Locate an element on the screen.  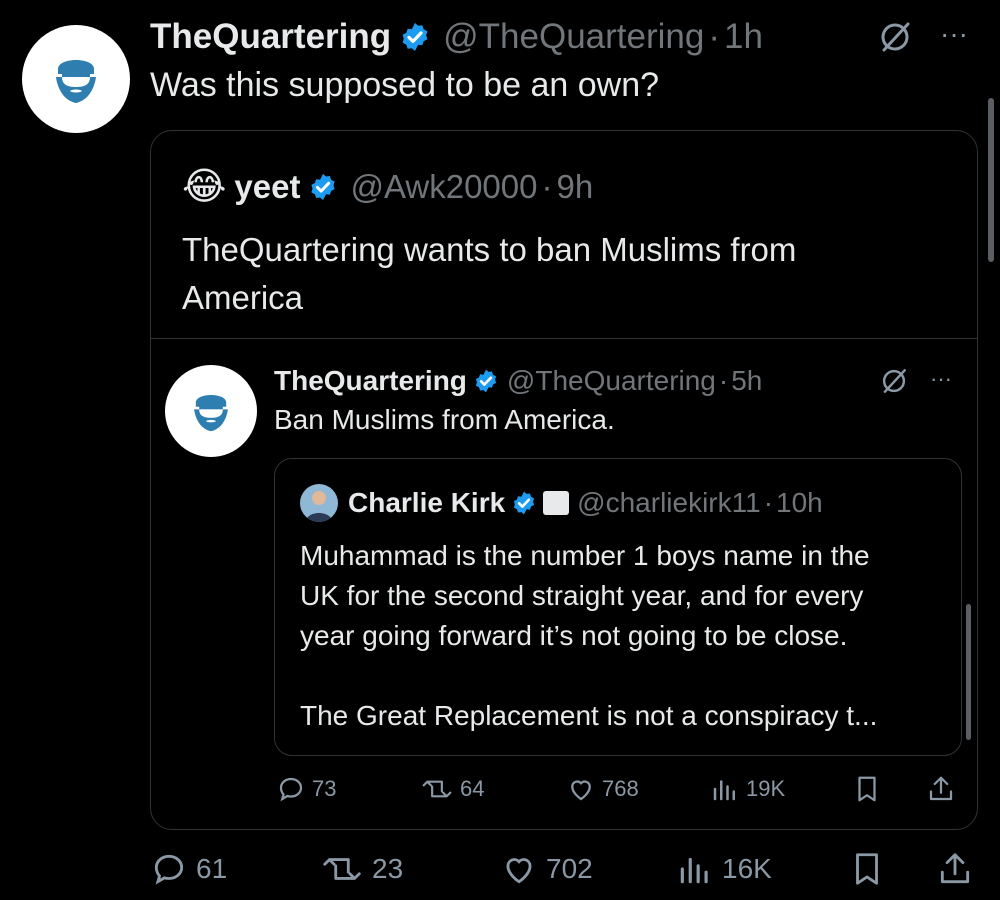
views-button: 19K is located at coordinates (747, 789).